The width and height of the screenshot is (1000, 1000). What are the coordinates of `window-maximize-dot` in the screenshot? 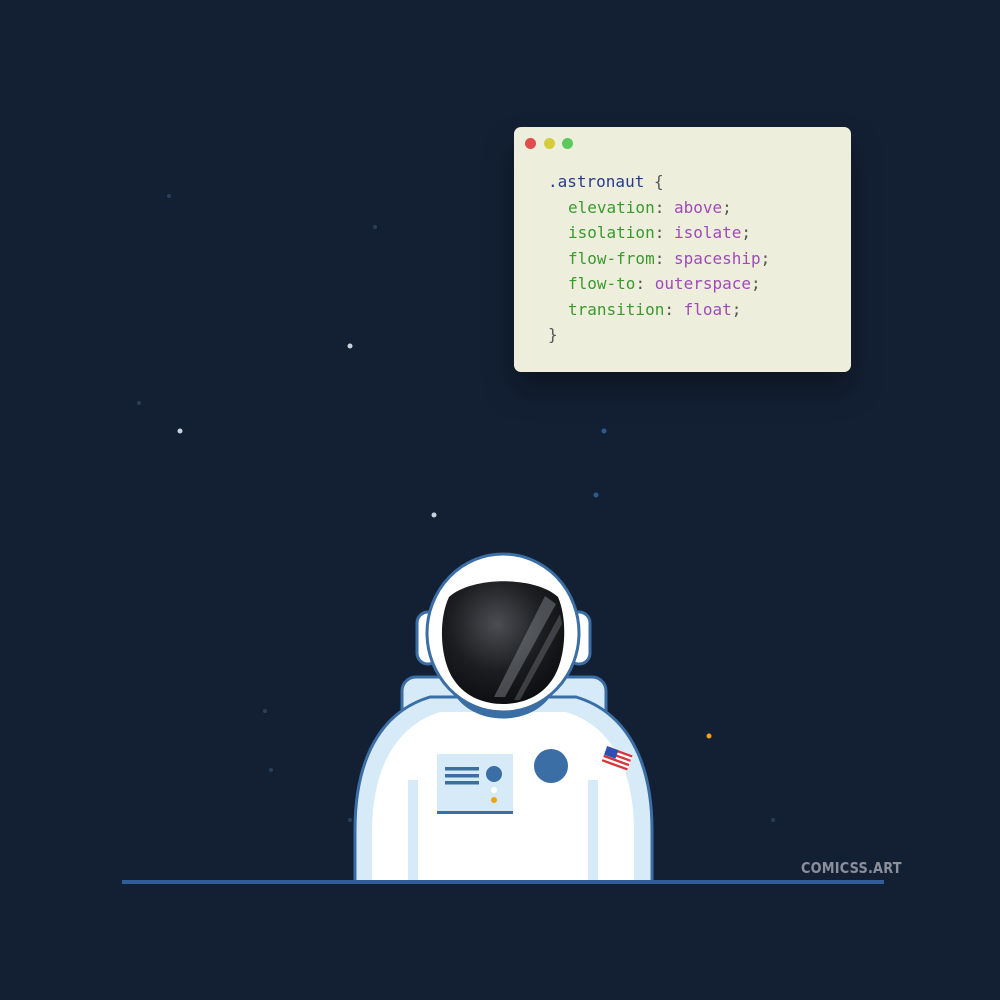 It's located at (567, 143).